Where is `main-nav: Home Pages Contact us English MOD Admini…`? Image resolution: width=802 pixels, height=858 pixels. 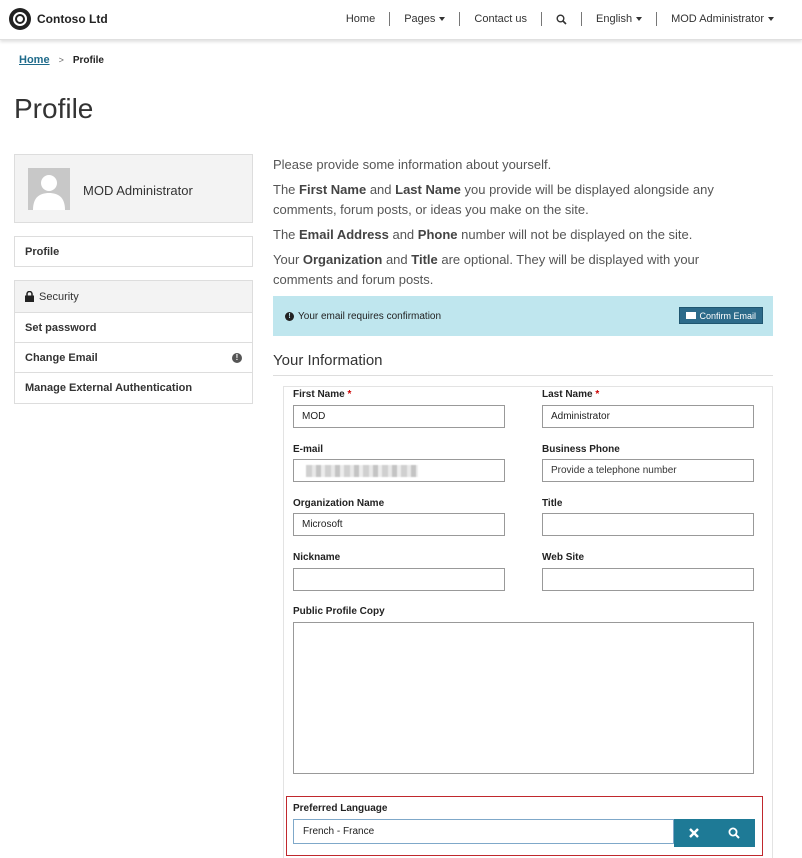 main-nav: Home Pages Contact us English MOD Admini… is located at coordinates (567, 19).